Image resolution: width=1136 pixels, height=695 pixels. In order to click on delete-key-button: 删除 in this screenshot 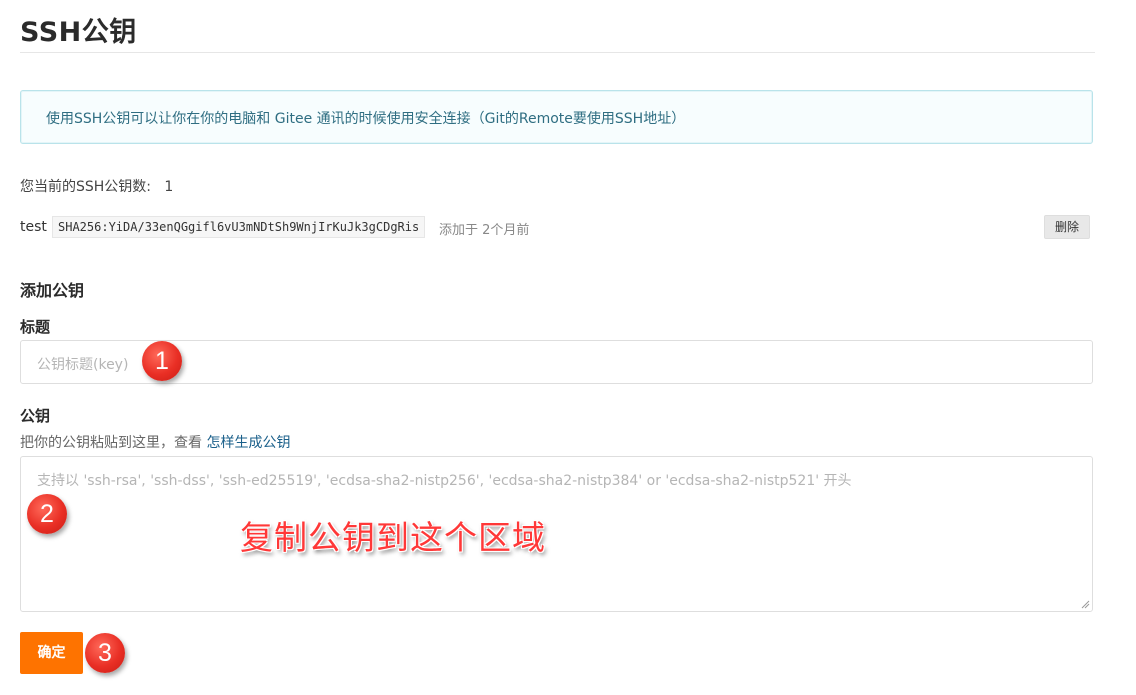, I will do `click(1066, 227)`.